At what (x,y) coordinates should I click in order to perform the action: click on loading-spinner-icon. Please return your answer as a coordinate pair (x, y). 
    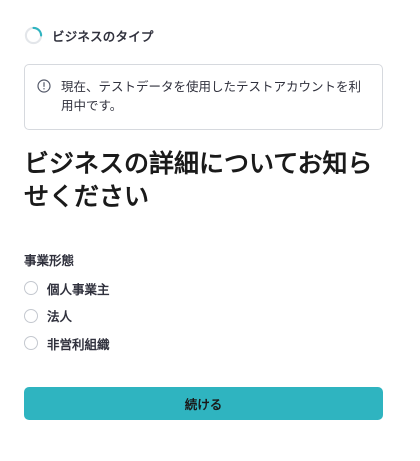
    Looking at the image, I should click on (33, 35).